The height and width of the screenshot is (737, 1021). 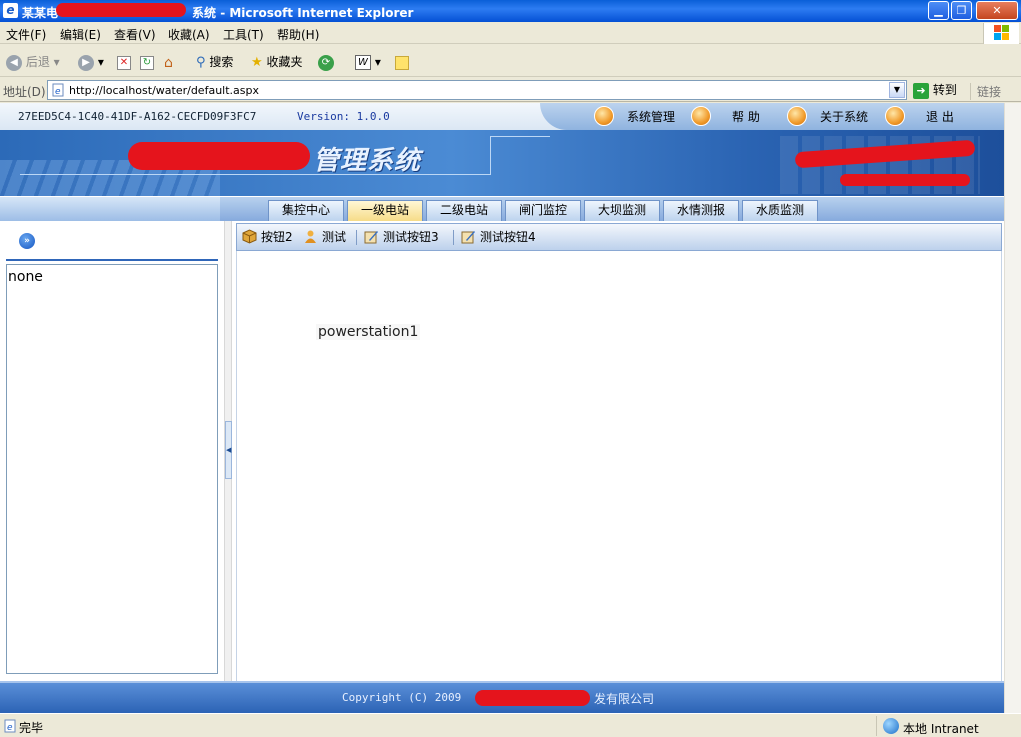 I want to click on word-icon: W, so click(x=363, y=62).